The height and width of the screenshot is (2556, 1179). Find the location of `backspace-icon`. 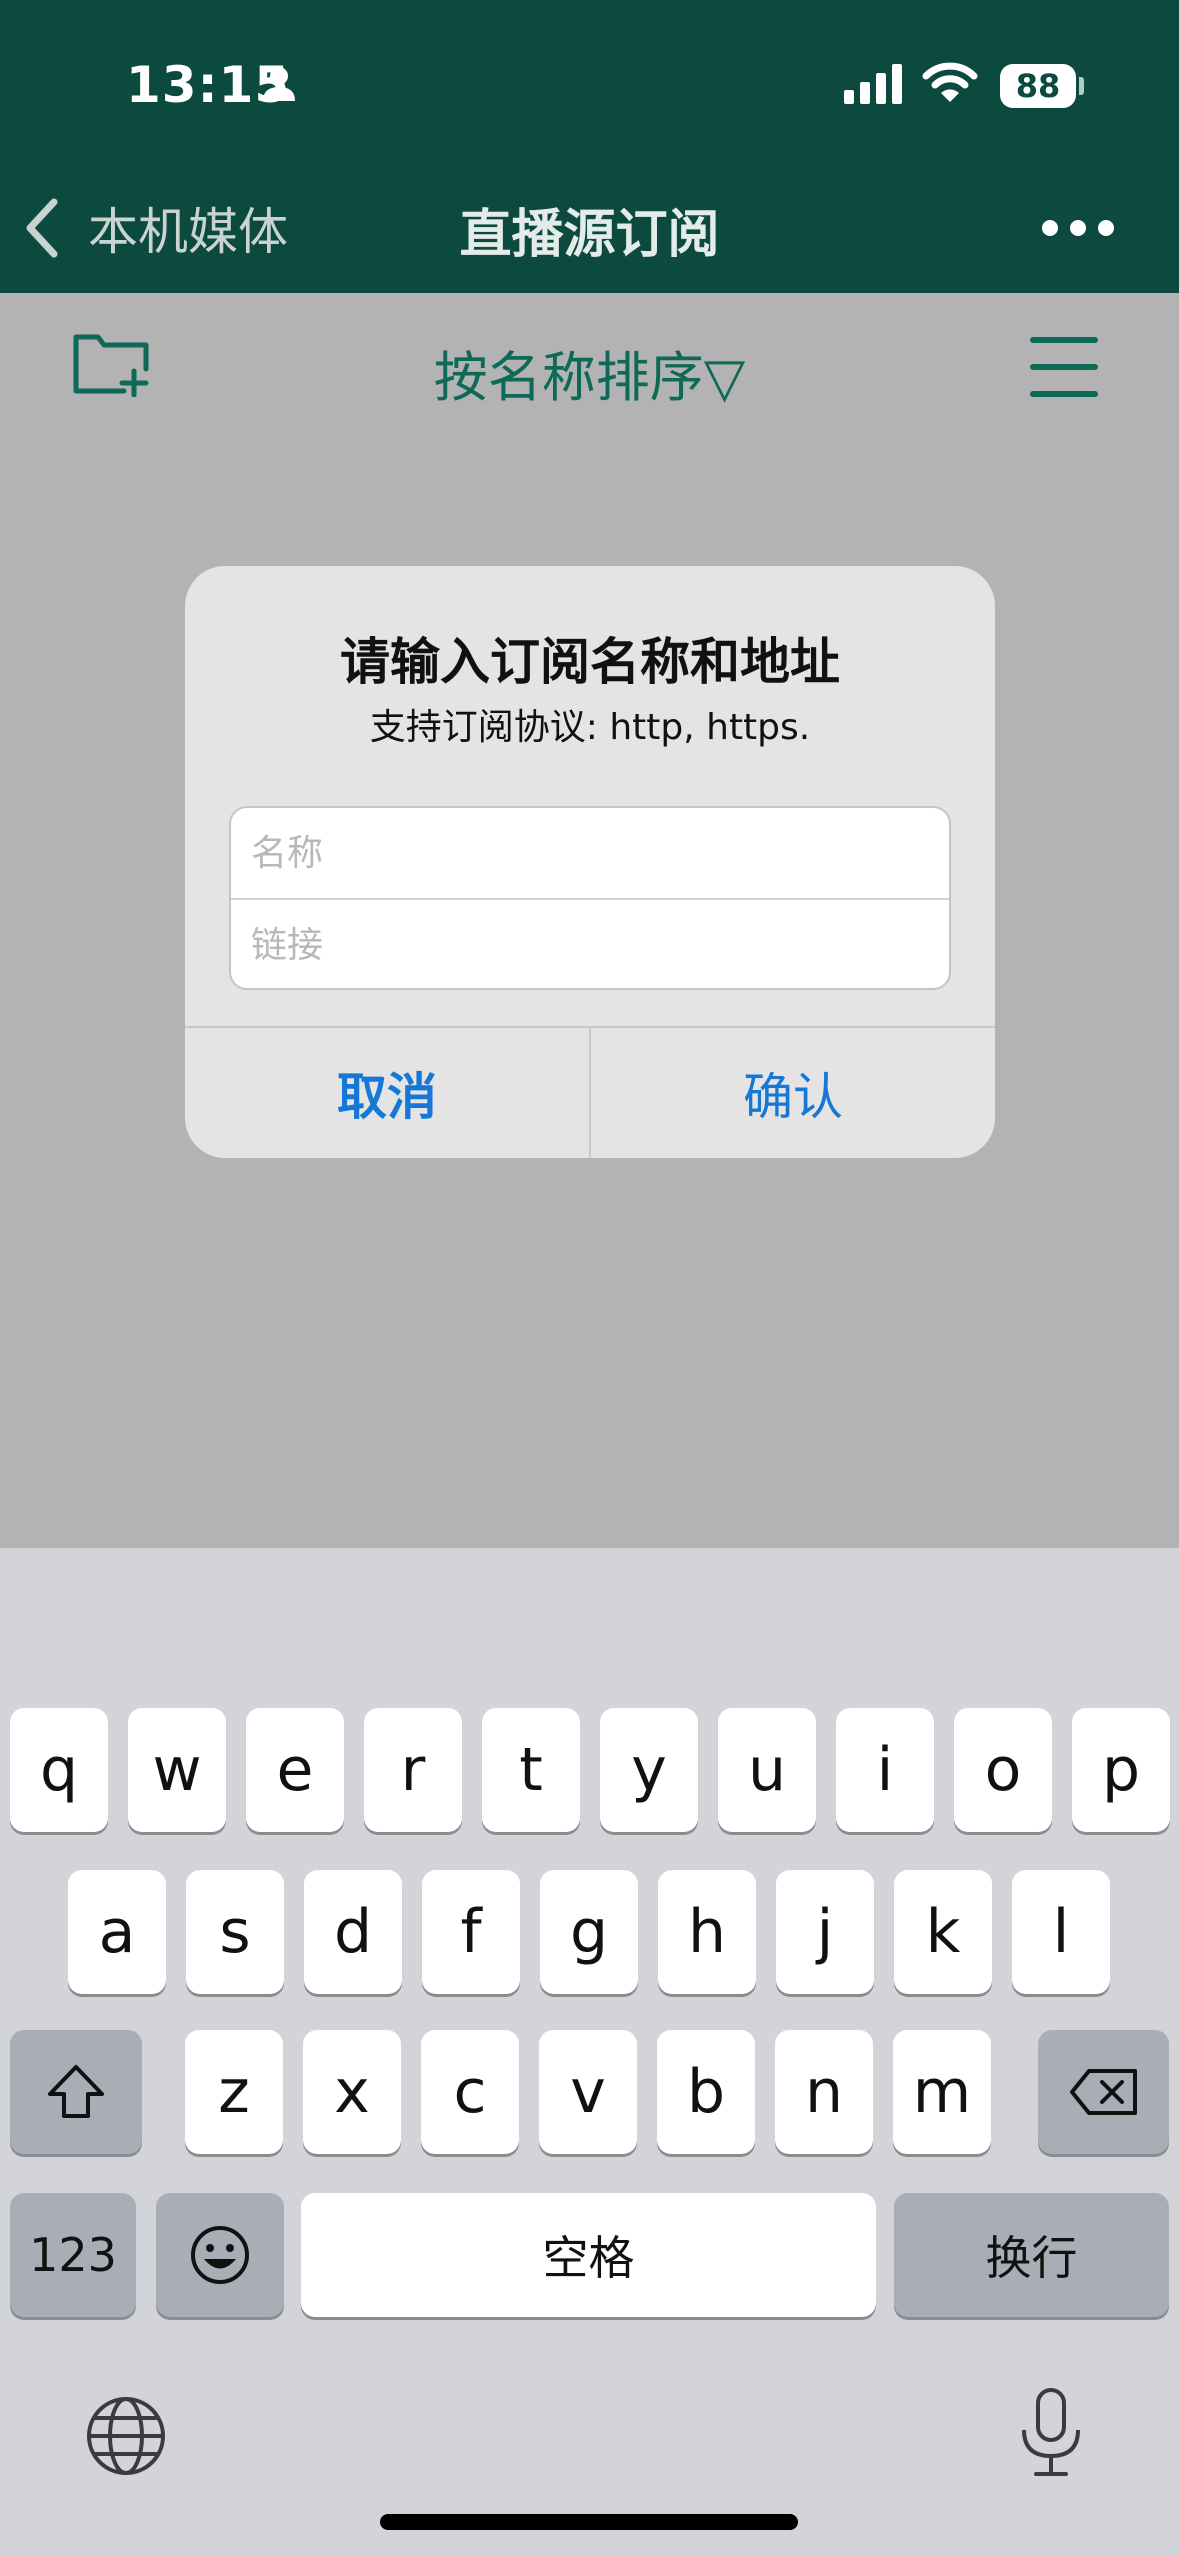

backspace-icon is located at coordinates (1103, 2092).